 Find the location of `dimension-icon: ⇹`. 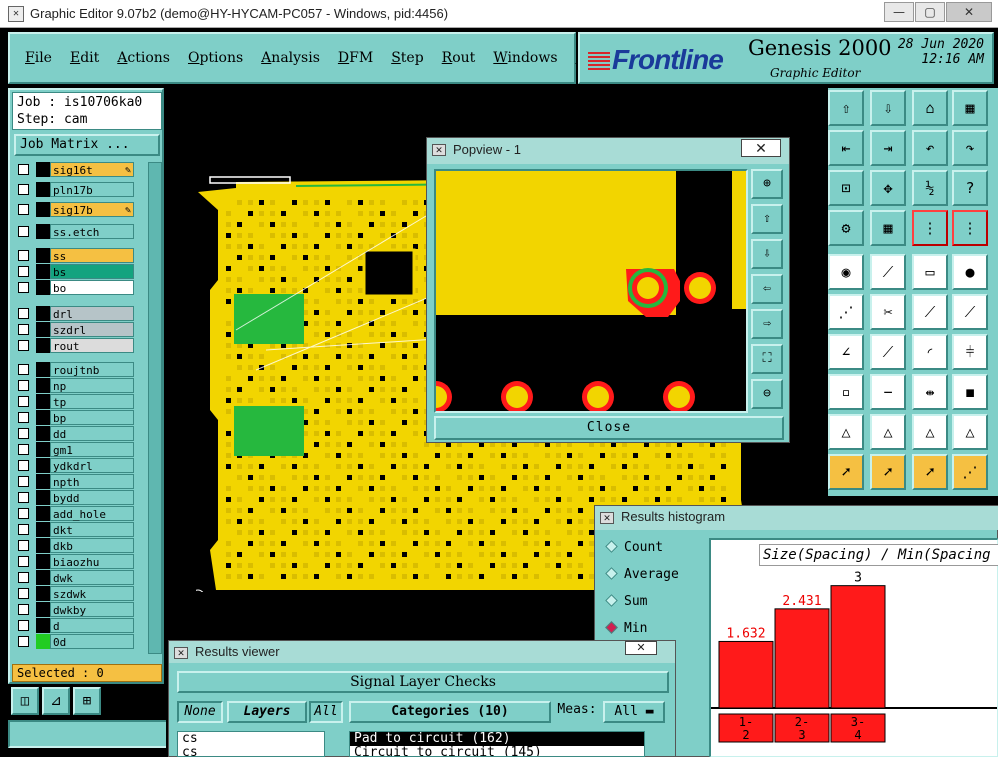

dimension-icon: ⇹ is located at coordinates (930, 392).